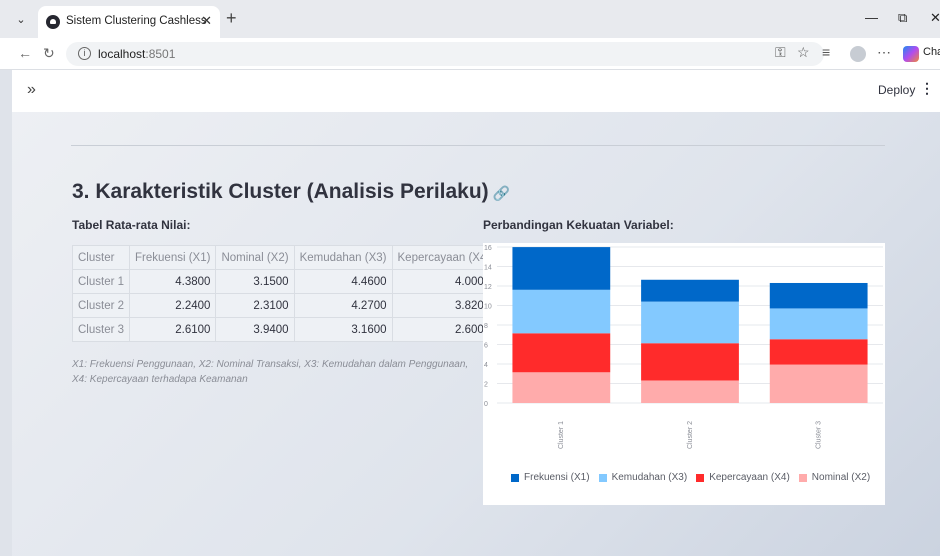 The height and width of the screenshot is (556, 940). Describe the element at coordinates (927, 88) in the screenshot. I see `main-menu-icon: ⋮` at that location.